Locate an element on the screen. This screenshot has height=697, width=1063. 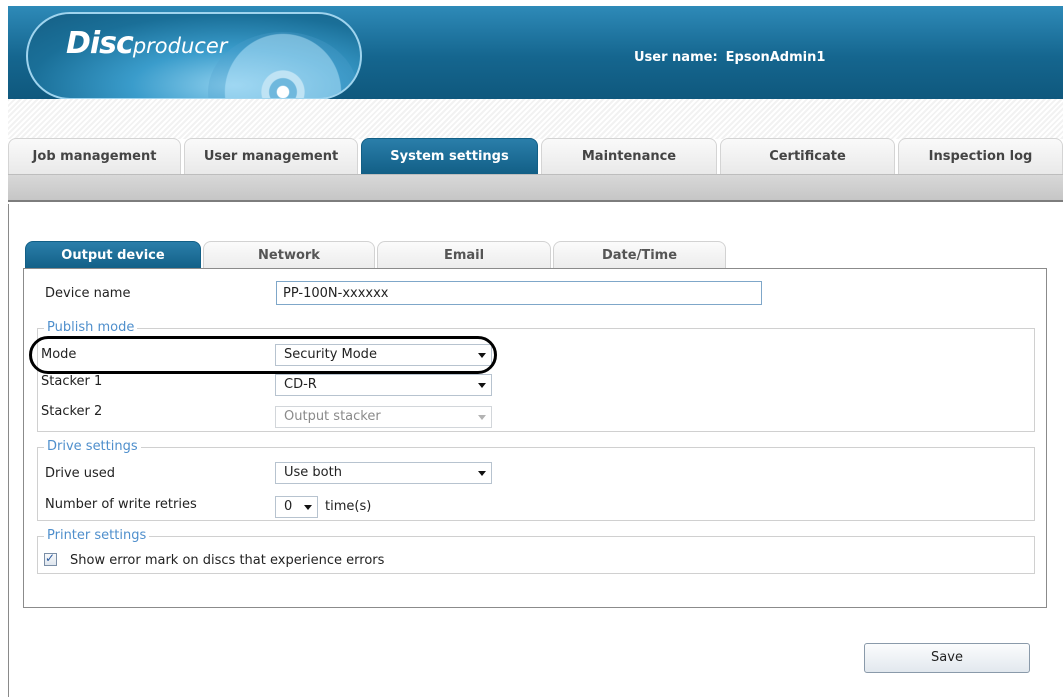
stacker1-label: Stacker 1 is located at coordinates (72, 381).